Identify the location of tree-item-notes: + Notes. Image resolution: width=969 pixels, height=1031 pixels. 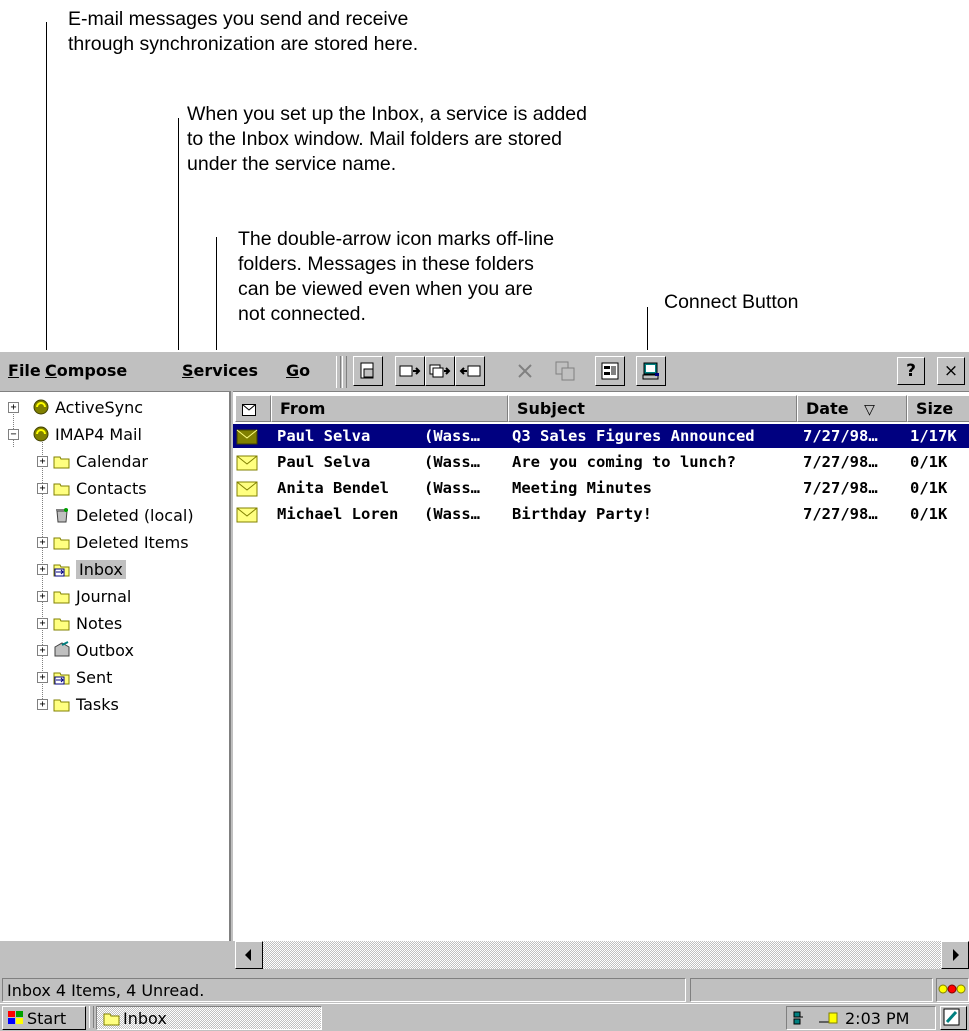
(79, 623).